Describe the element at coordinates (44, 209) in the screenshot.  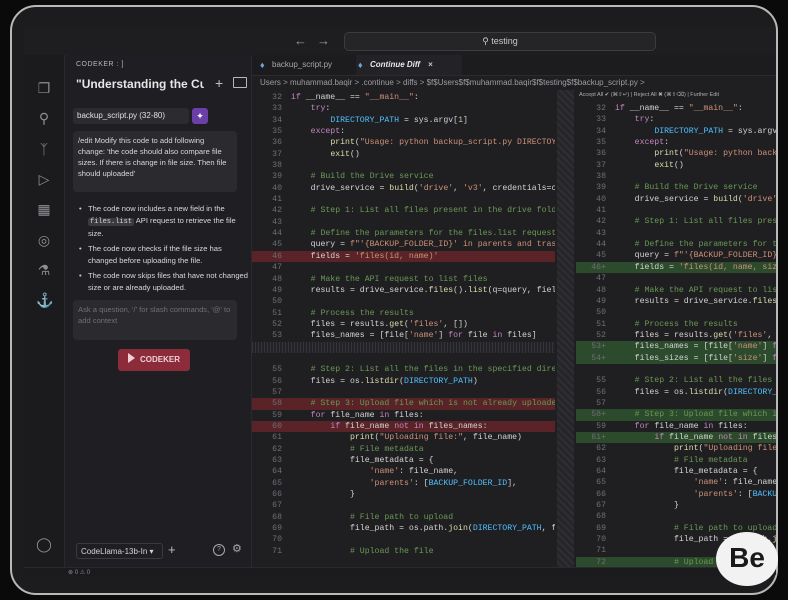
I see `extensions-icon: ▦` at that location.